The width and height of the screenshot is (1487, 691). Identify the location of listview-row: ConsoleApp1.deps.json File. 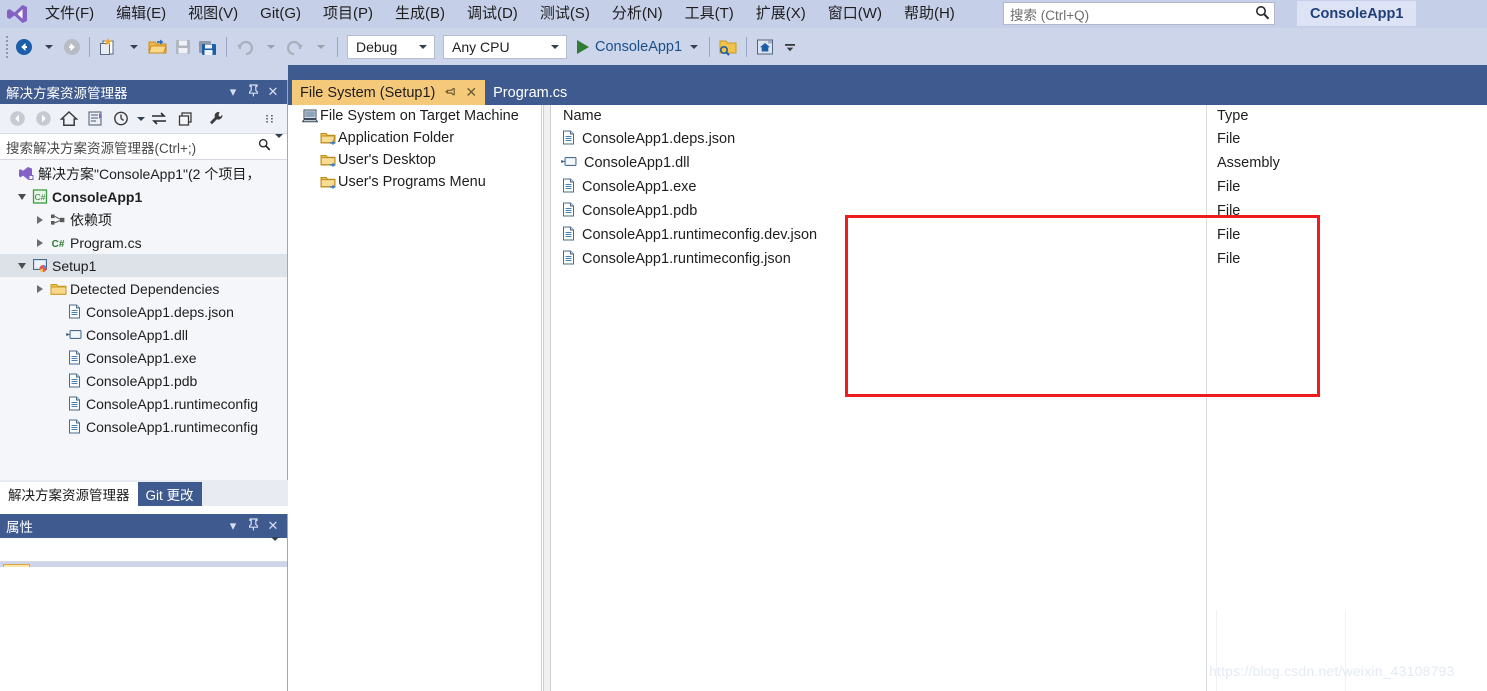
(1020, 139).